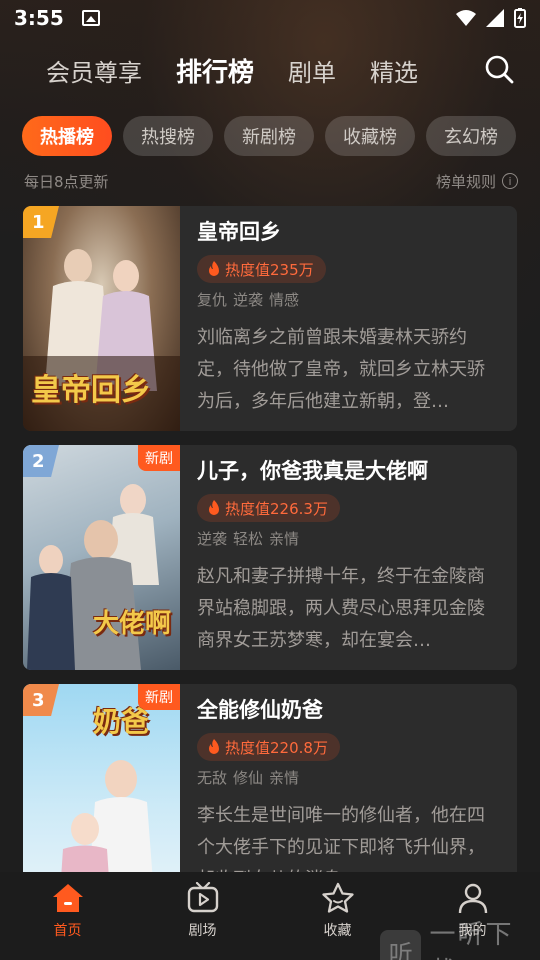 Image resolution: width=540 pixels, height=960 pixels. Describe the element at coordinates (212, 300) in the screenshot. I see `genre-tag: 复仇` at that location.